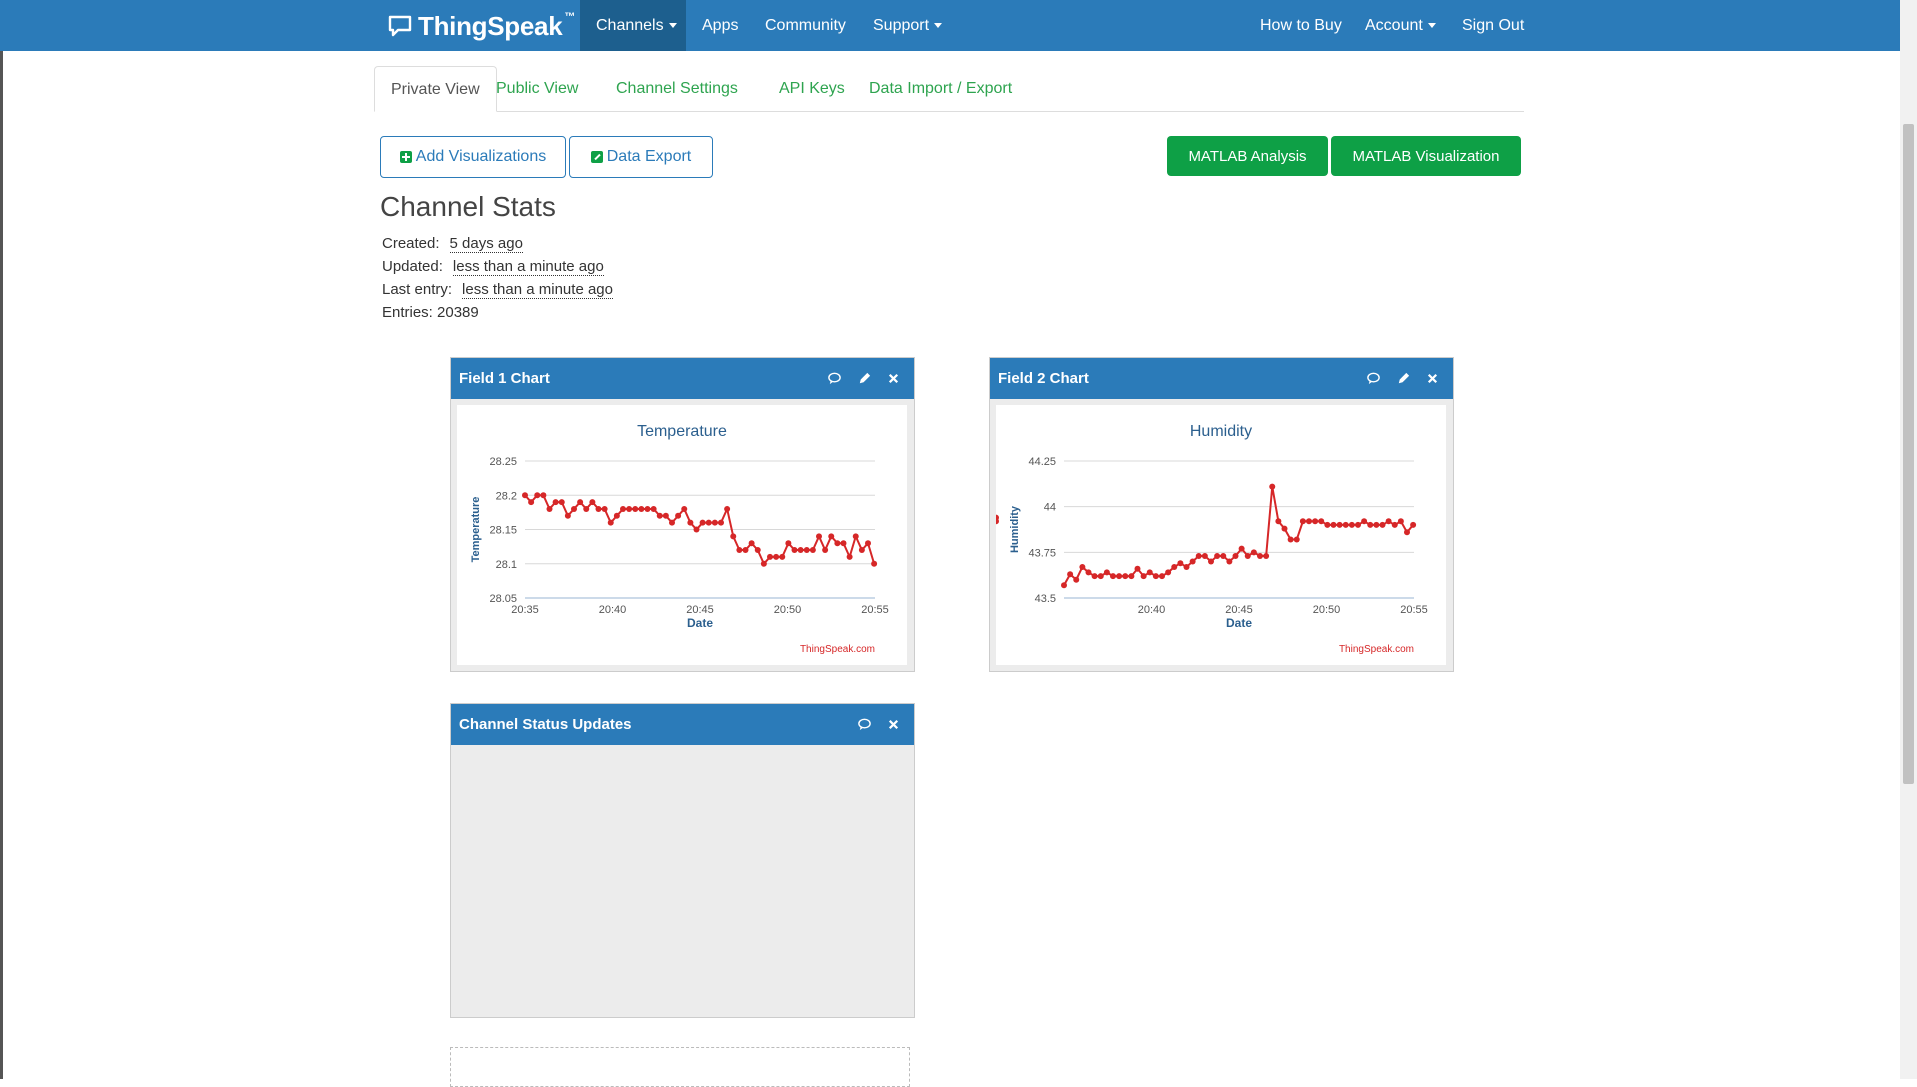  What do you see at coordinates (476, 530) in the screenshot?
I see `y-axis-label: Temperature` at bounding box center [476, 530].